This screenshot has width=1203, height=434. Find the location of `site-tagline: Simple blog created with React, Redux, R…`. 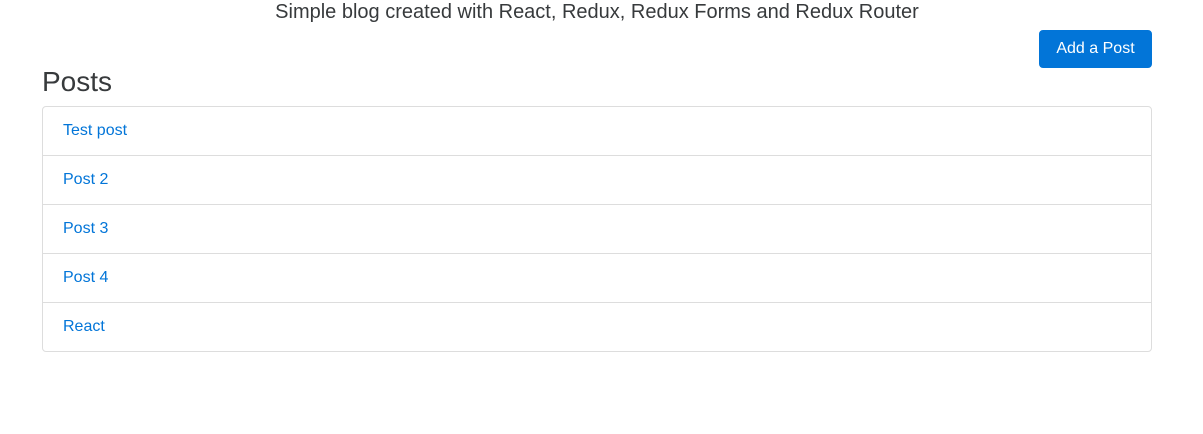

site-tagline: Simple blog created with React, Redux, R… is located at coordinates (597, 12).